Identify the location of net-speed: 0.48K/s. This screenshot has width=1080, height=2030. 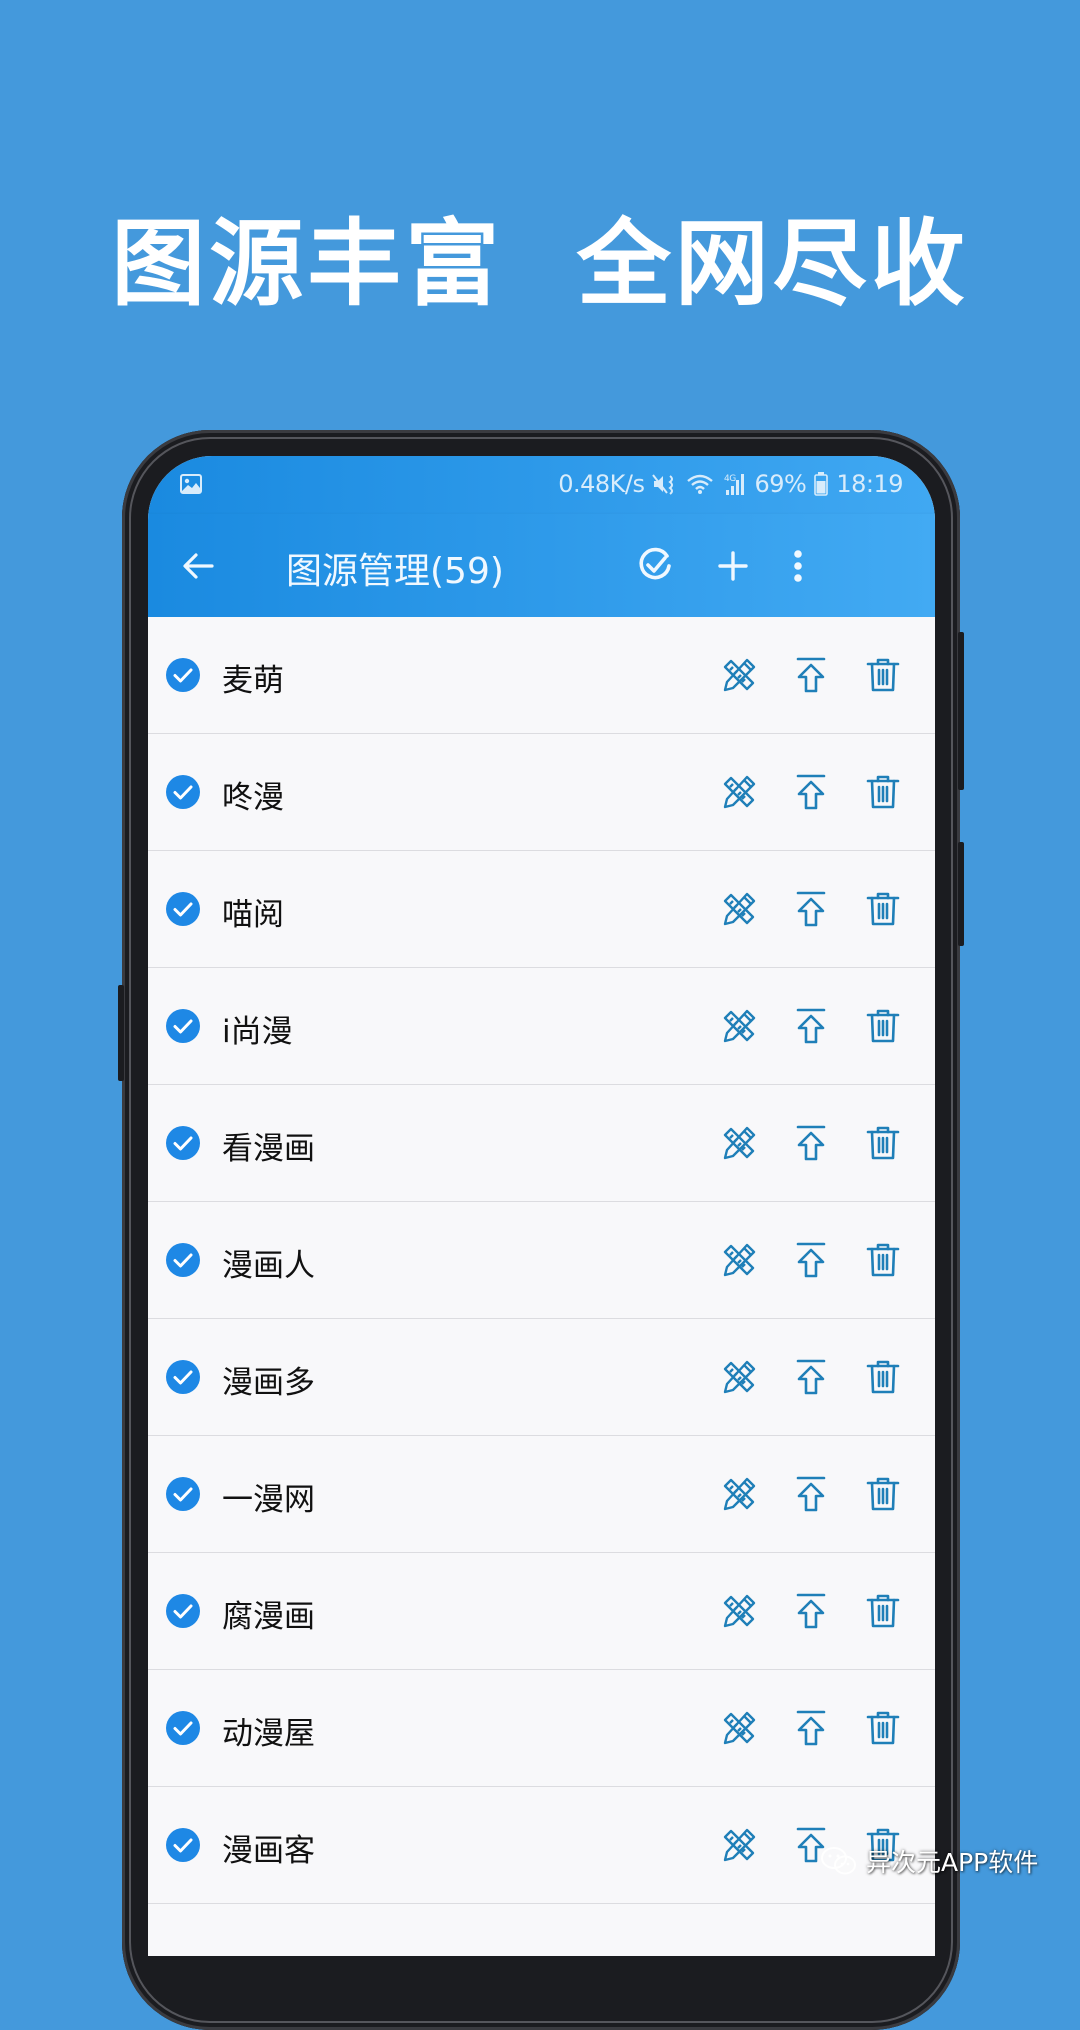
(601, 484).